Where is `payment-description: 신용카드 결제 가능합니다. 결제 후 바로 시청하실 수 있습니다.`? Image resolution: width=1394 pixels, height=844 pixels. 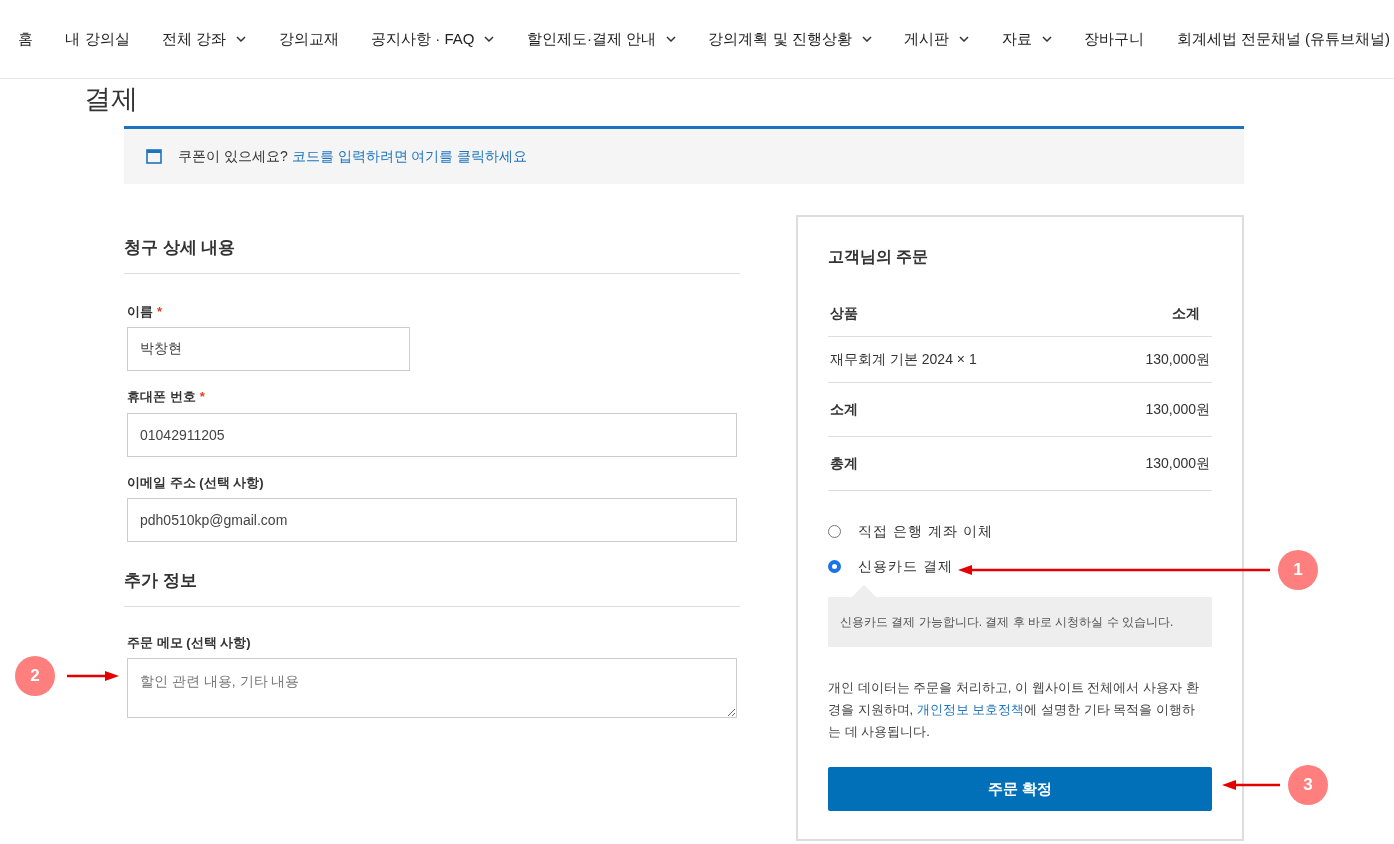
payment-description: 신용카드 결제 가능합니다. 결제 후 바로 시청하실 수 있습니다. is located at coordinates (1020, 622).